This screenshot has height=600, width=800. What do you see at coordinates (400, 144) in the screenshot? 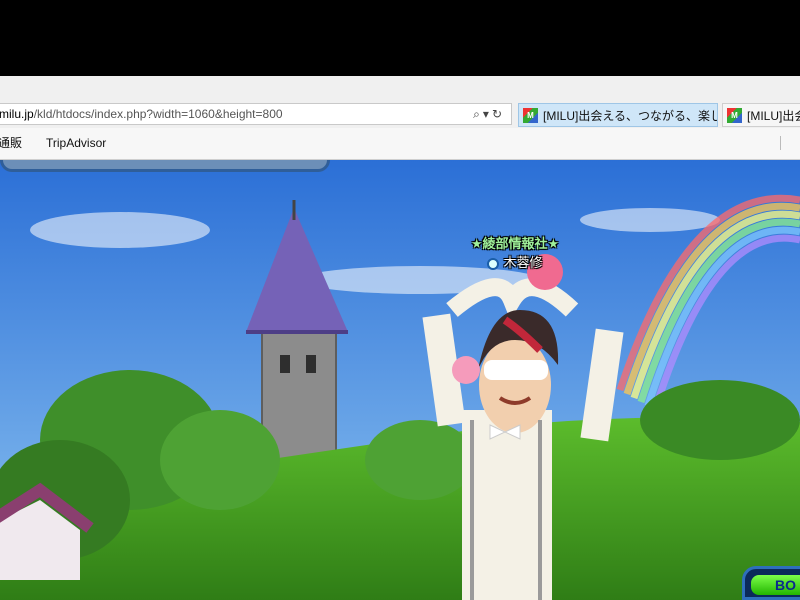
I see `favorites-bar: 通販 TripAdvisor` at bounding box center [400, 144].